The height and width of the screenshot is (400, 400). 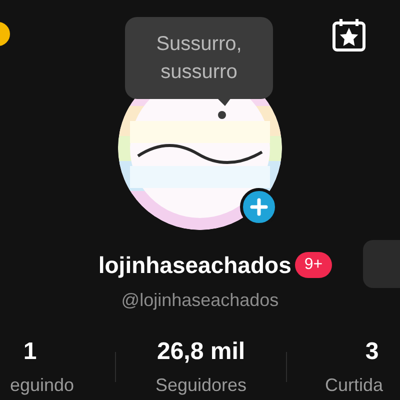 What do you see at coordinates (42, 385) in the screenshot?
I see `stat-label: eguindo` at bounding box center [42, 385].